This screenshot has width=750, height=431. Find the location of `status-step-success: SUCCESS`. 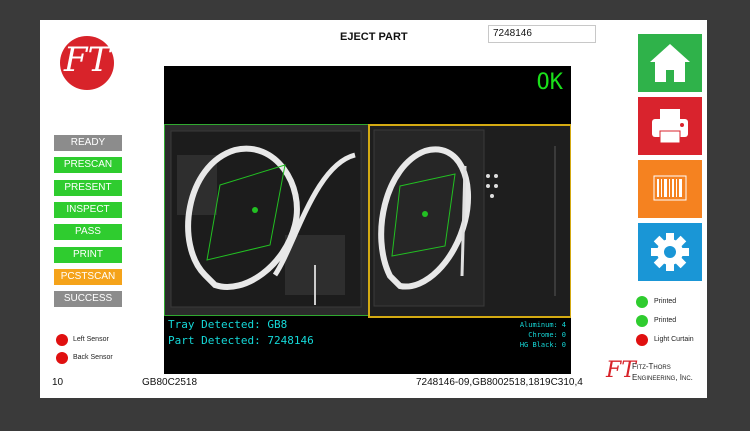

status-step-success: SUCCESS is located at coordinates (88, 299).